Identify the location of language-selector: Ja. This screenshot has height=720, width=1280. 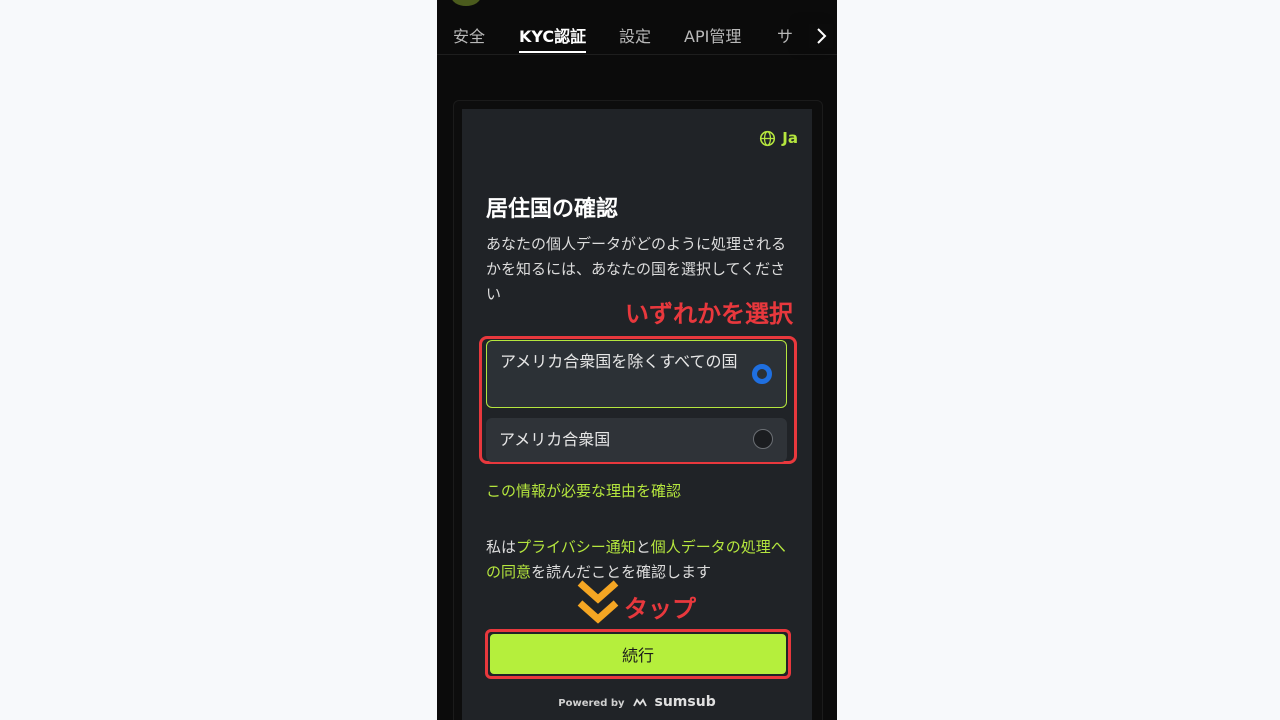
(778, 138).